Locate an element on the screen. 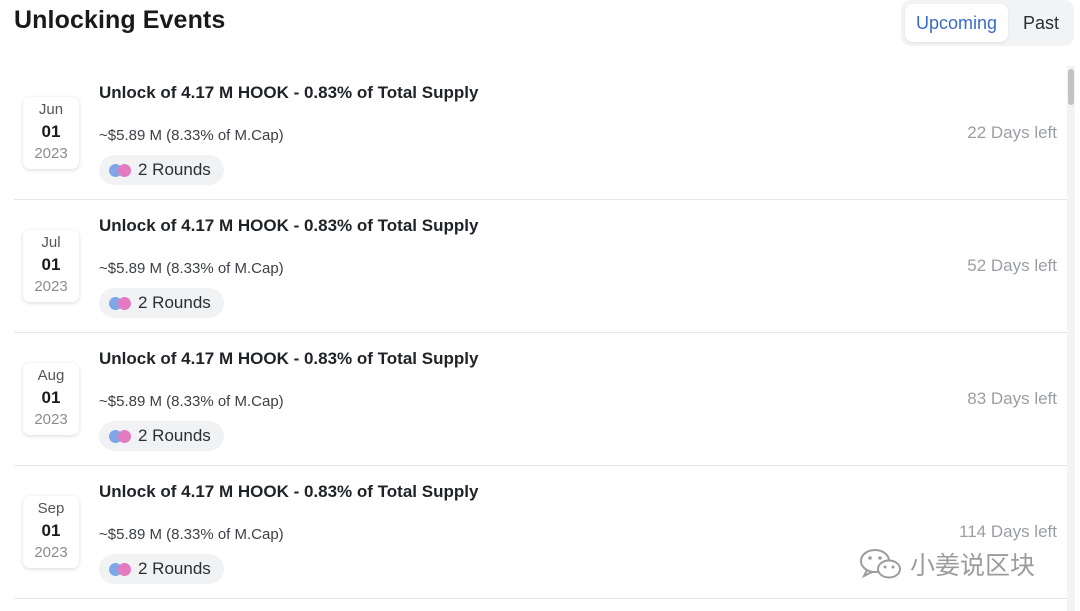 This screenshot has width=1080, height=611. scrollbar-track is located at coordinates (1071, 338).